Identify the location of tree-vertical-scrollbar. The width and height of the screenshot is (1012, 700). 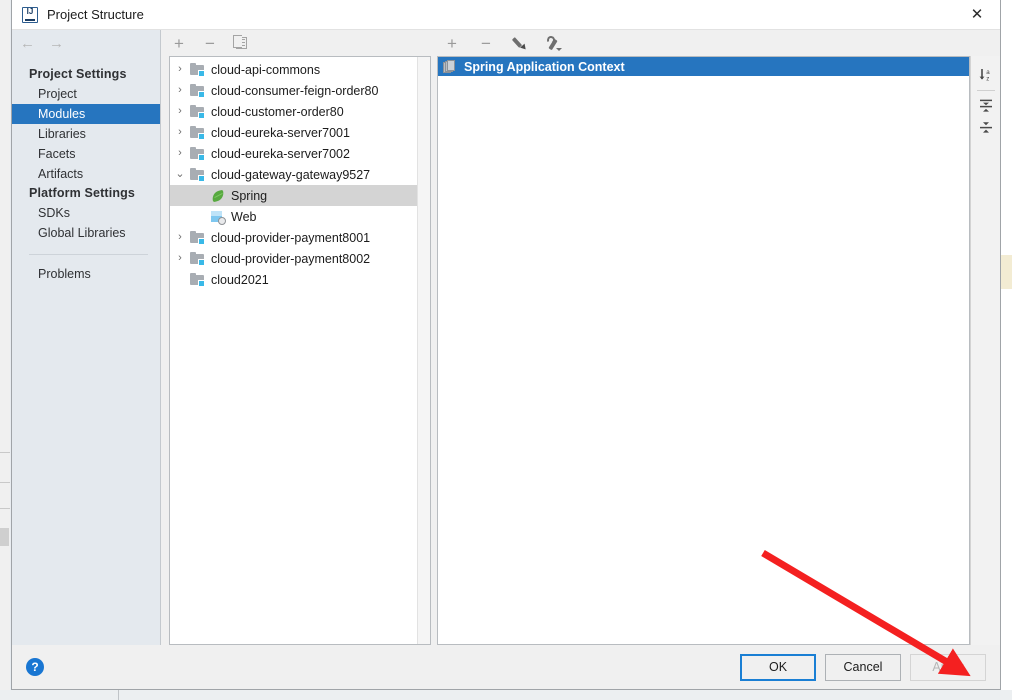
(423, 350).